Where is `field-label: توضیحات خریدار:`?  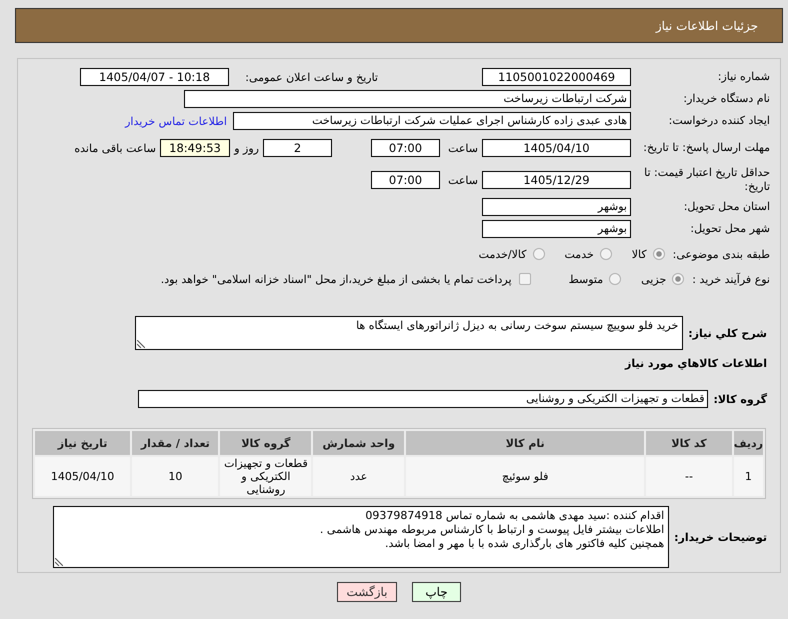
field-label: توضیحات خریدار: is located at coordinates (720, 537).